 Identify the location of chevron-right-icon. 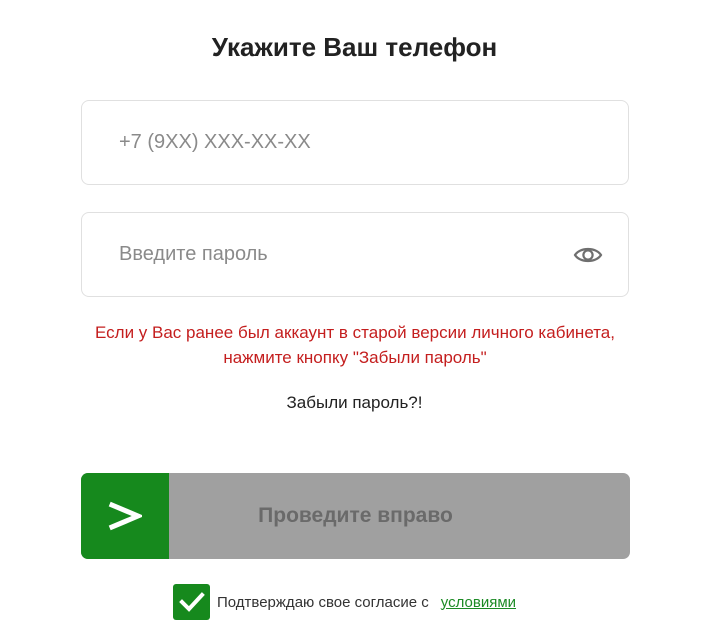
(125, 516).